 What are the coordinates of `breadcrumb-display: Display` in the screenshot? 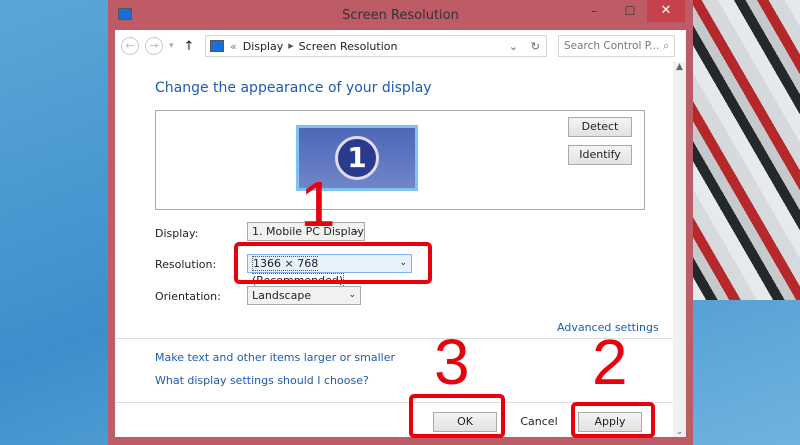 It's located at (263, 46).